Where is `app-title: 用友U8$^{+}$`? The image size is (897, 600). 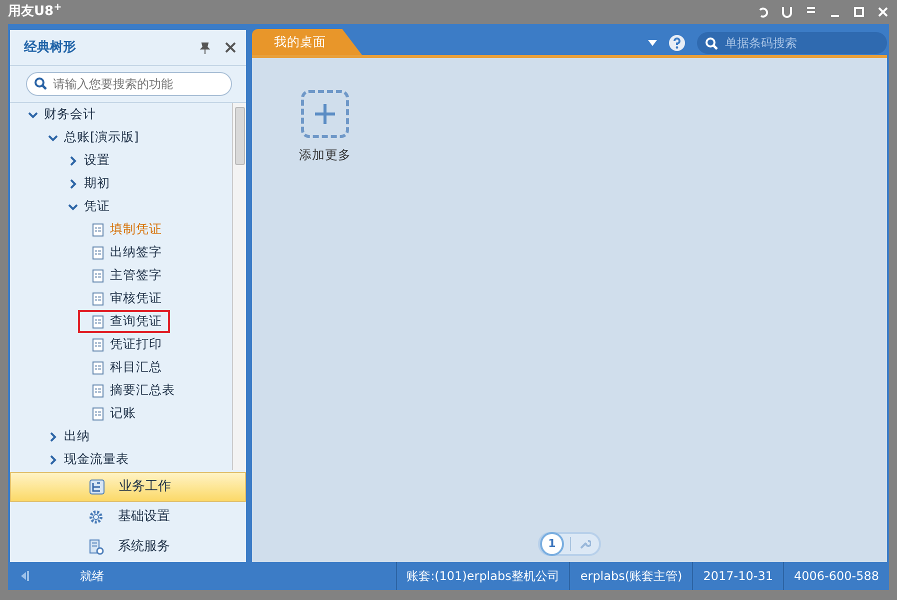 app-title: 用友U8$^{+}$ is located at coordinates (35, 12).